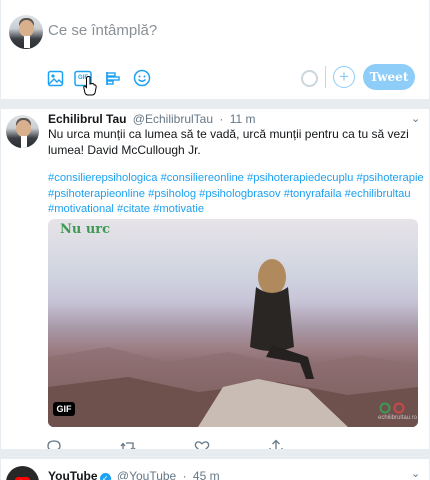 The image size is (430, 480). What do you see at coordinates (243, 119) in the screenshot?
I see `tweet-time: 11 m` at bounding box center [243, 119].